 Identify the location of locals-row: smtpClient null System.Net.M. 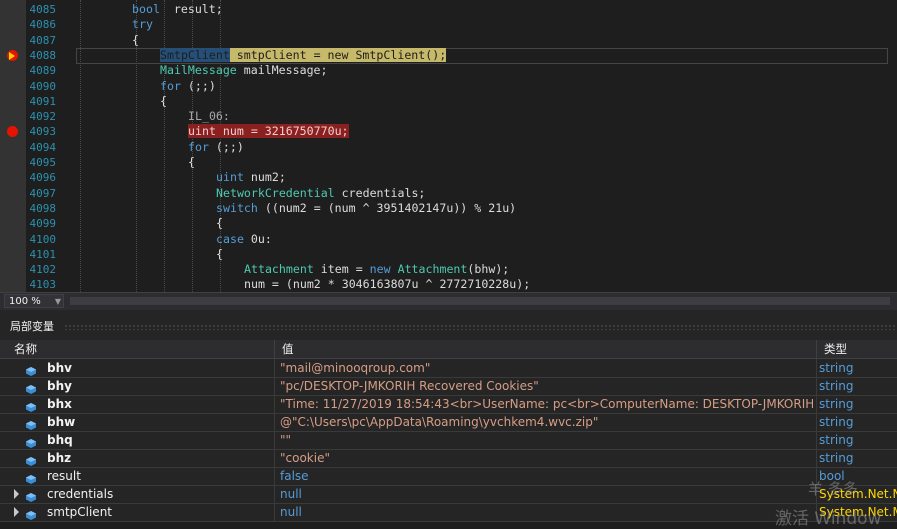
(448, 512).